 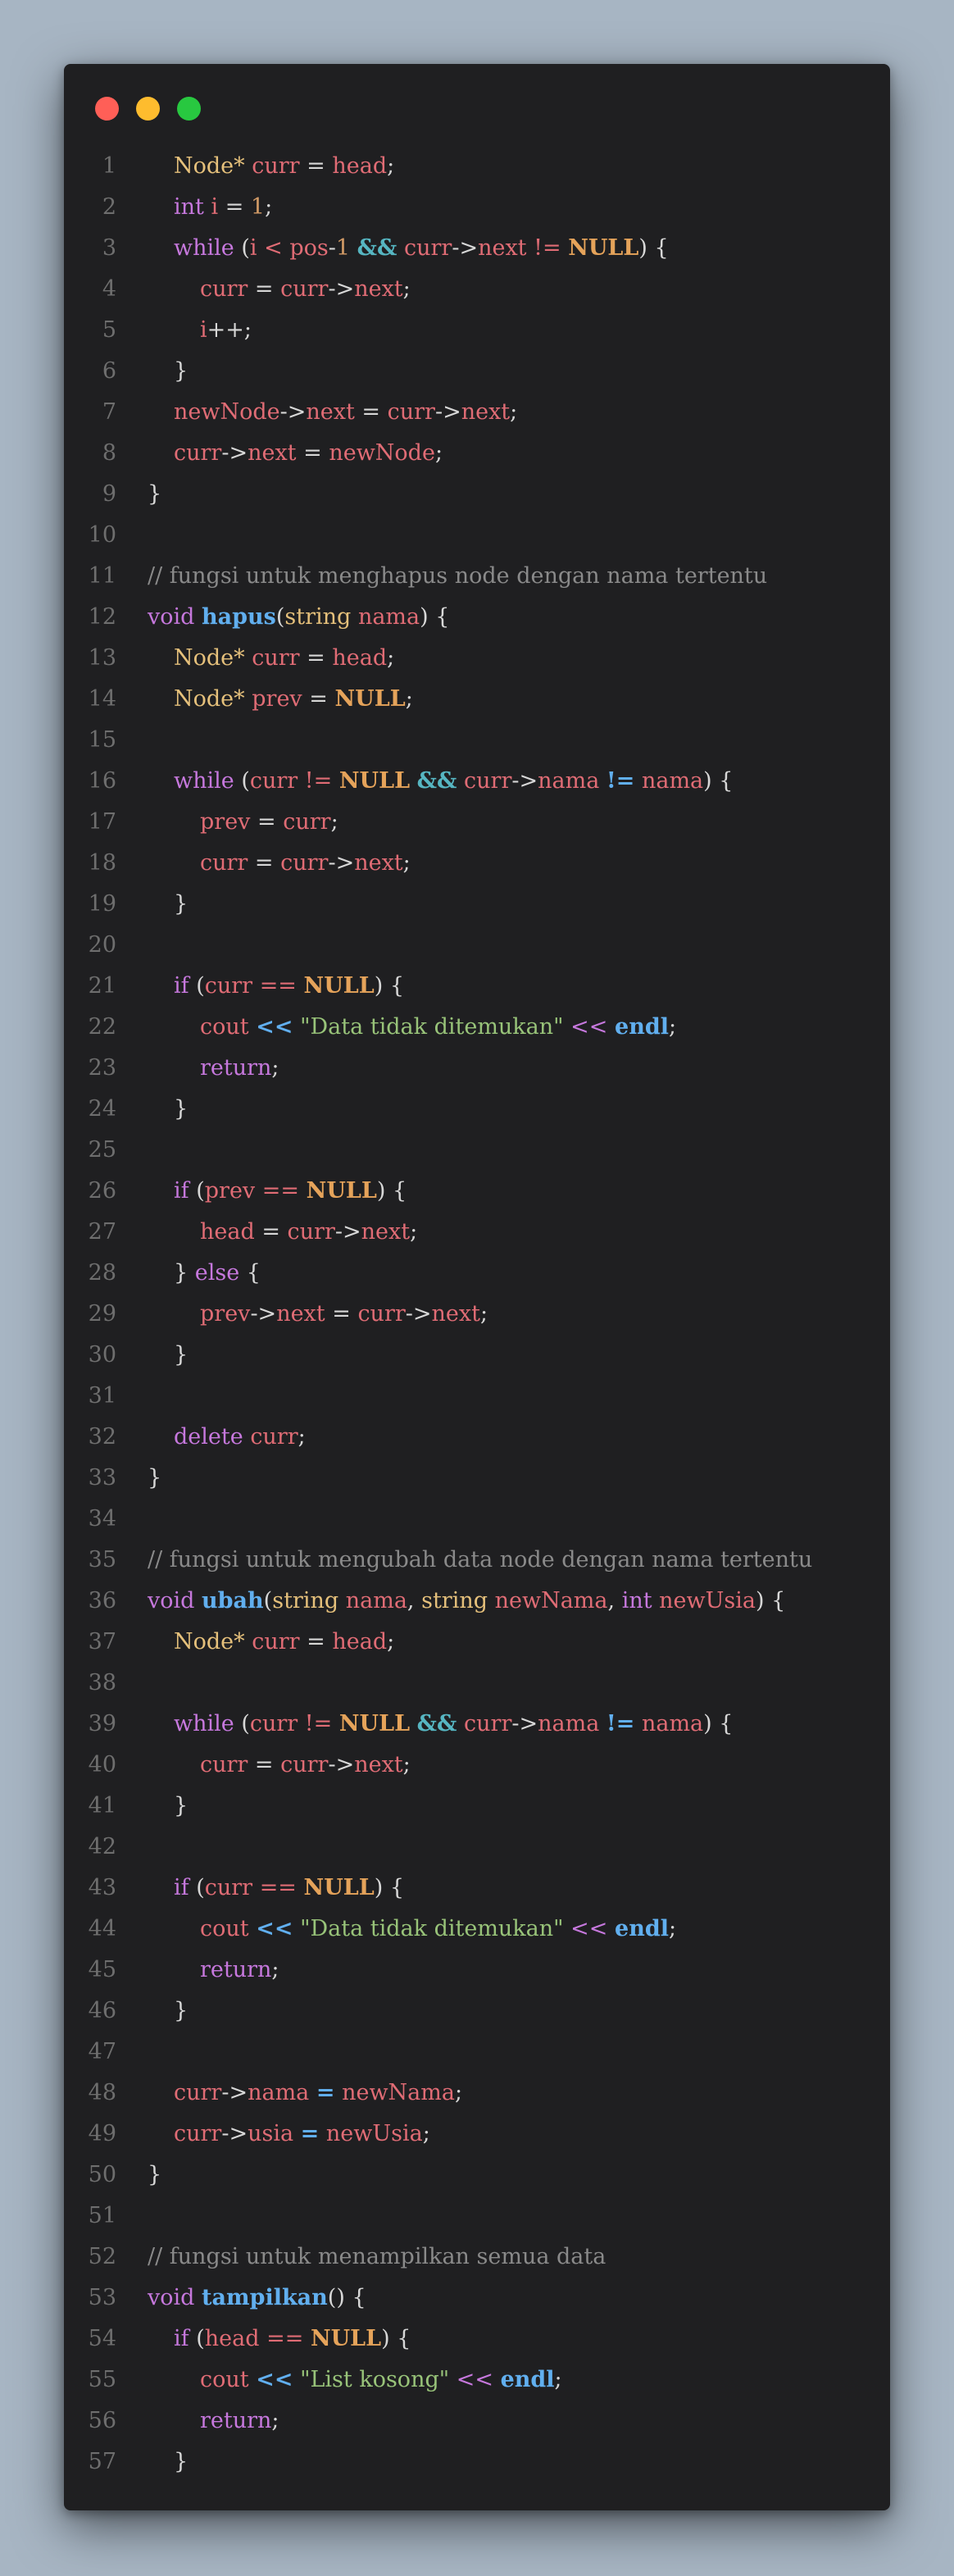 What do you see at coordinates (171, 617) in the screenshot?
I see `code-token: void` at bounding box center [171, 617].